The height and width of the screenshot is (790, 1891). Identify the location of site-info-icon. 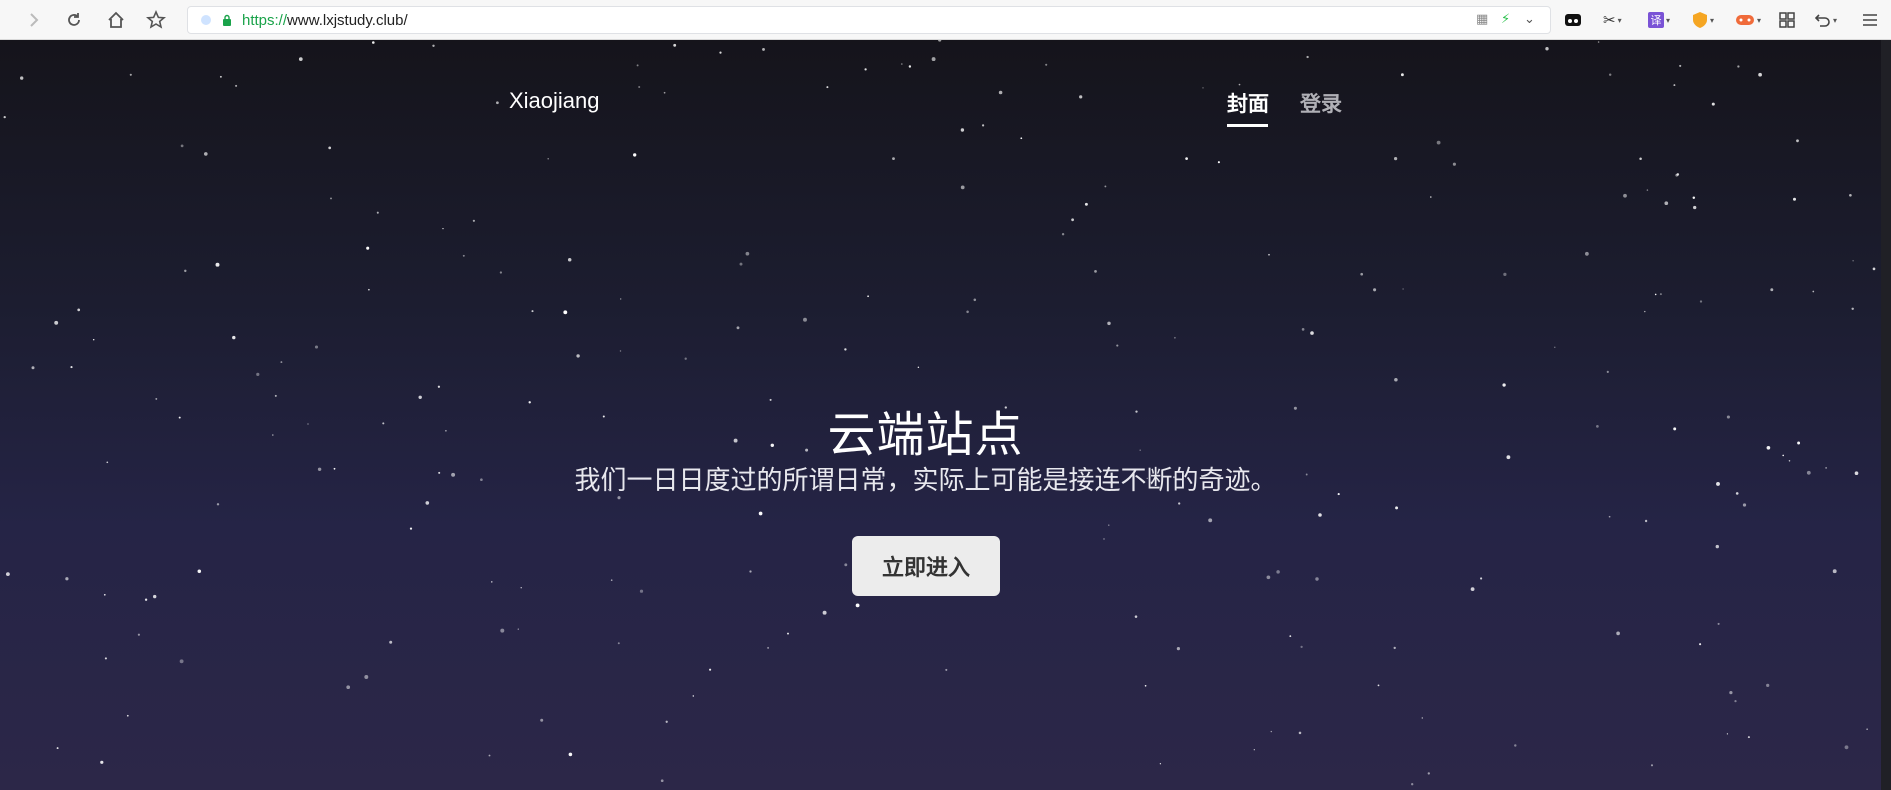
(206, 20).